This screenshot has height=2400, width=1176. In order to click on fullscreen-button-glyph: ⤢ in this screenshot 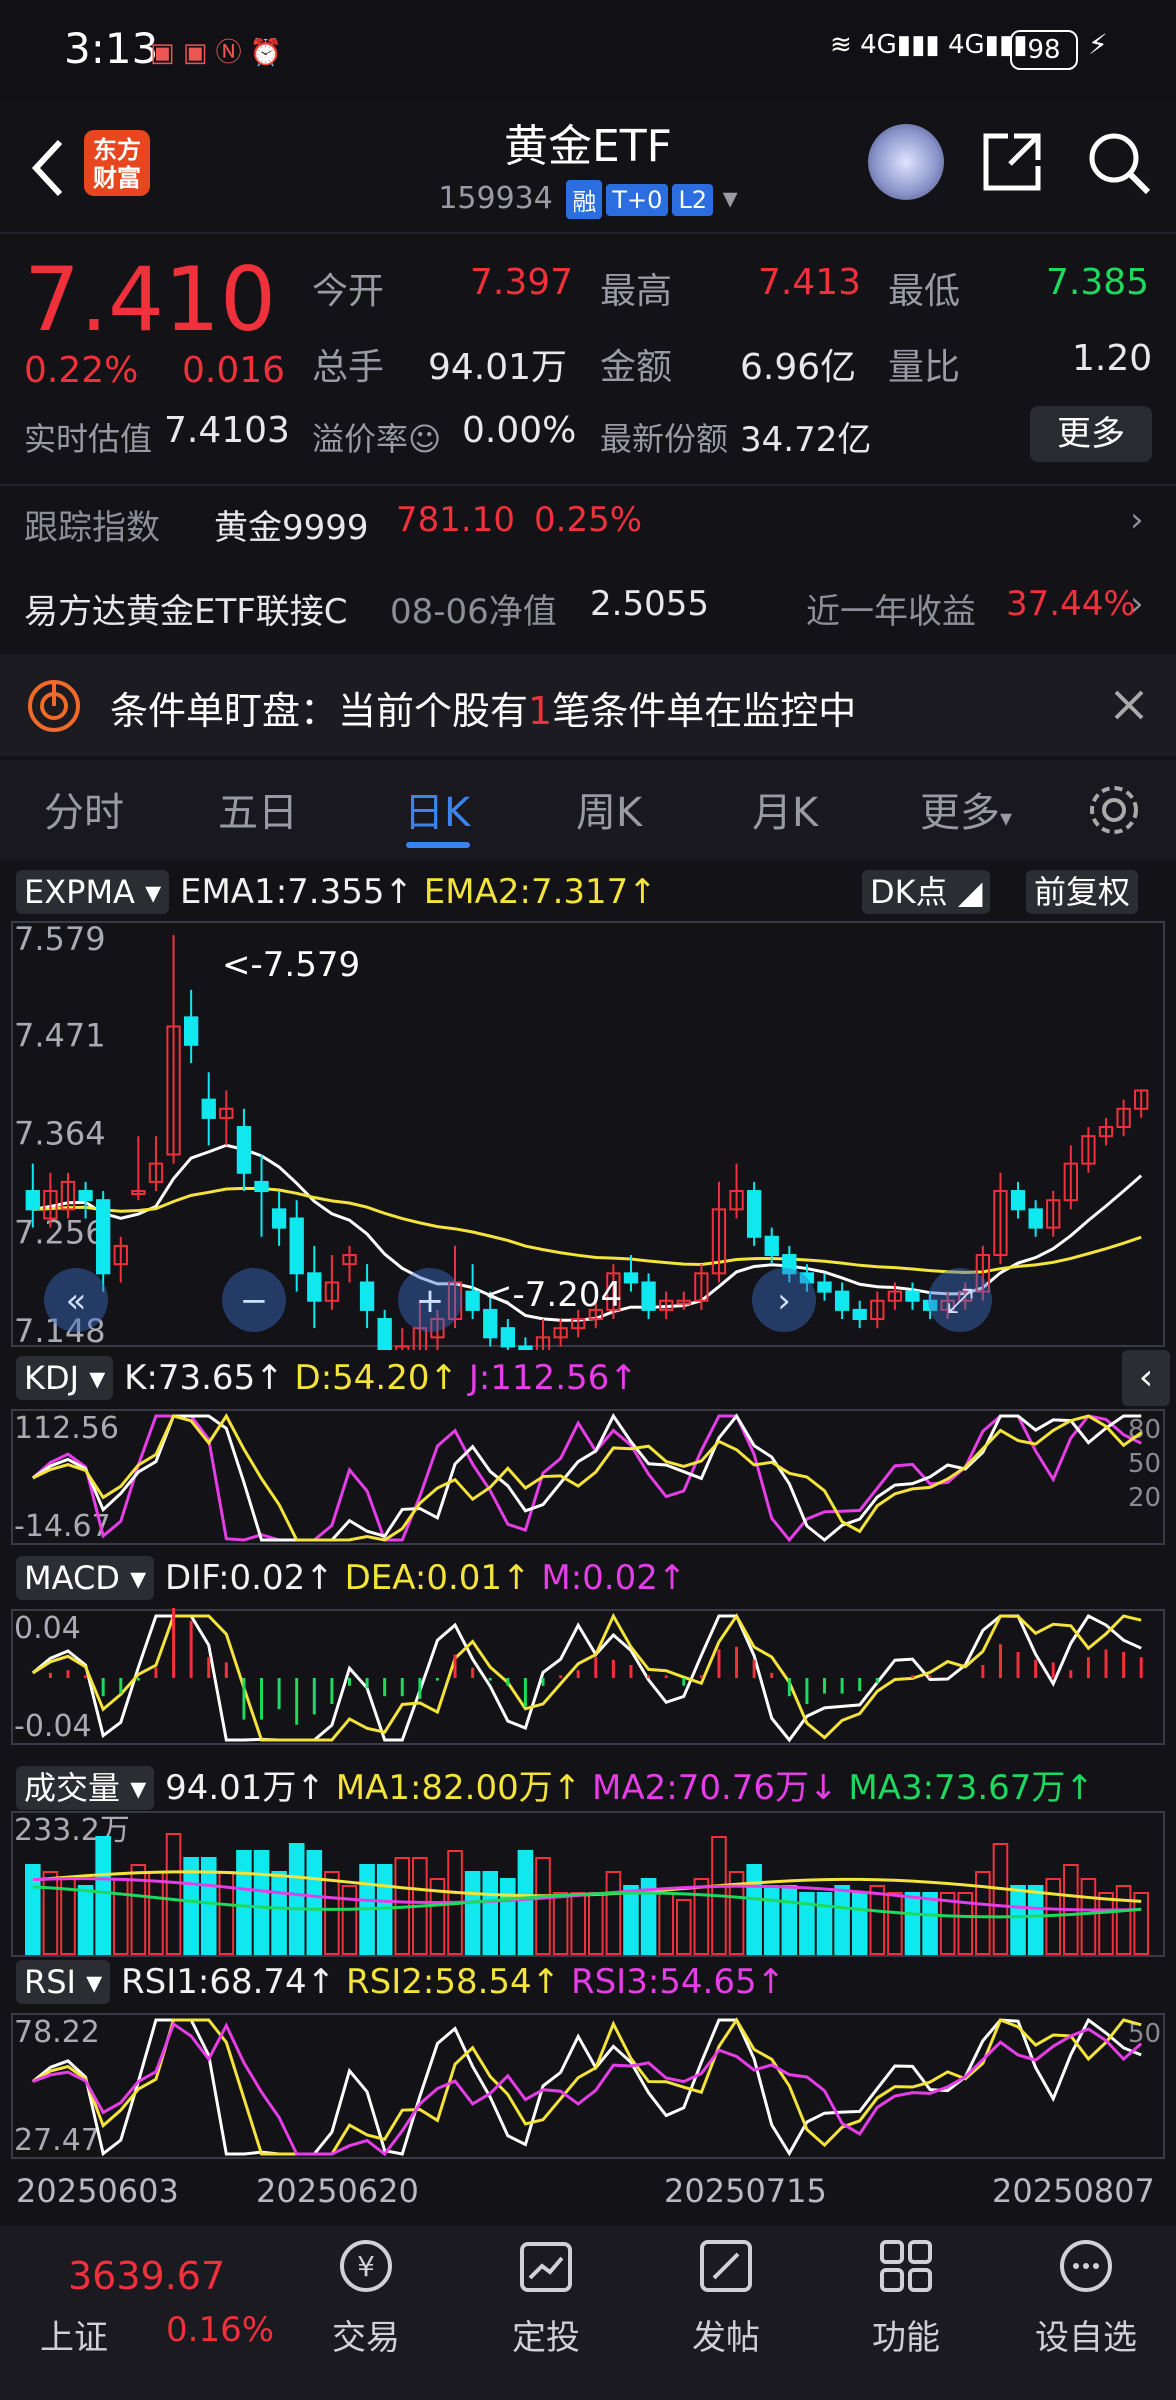, I will do `click(959, 1301)`.